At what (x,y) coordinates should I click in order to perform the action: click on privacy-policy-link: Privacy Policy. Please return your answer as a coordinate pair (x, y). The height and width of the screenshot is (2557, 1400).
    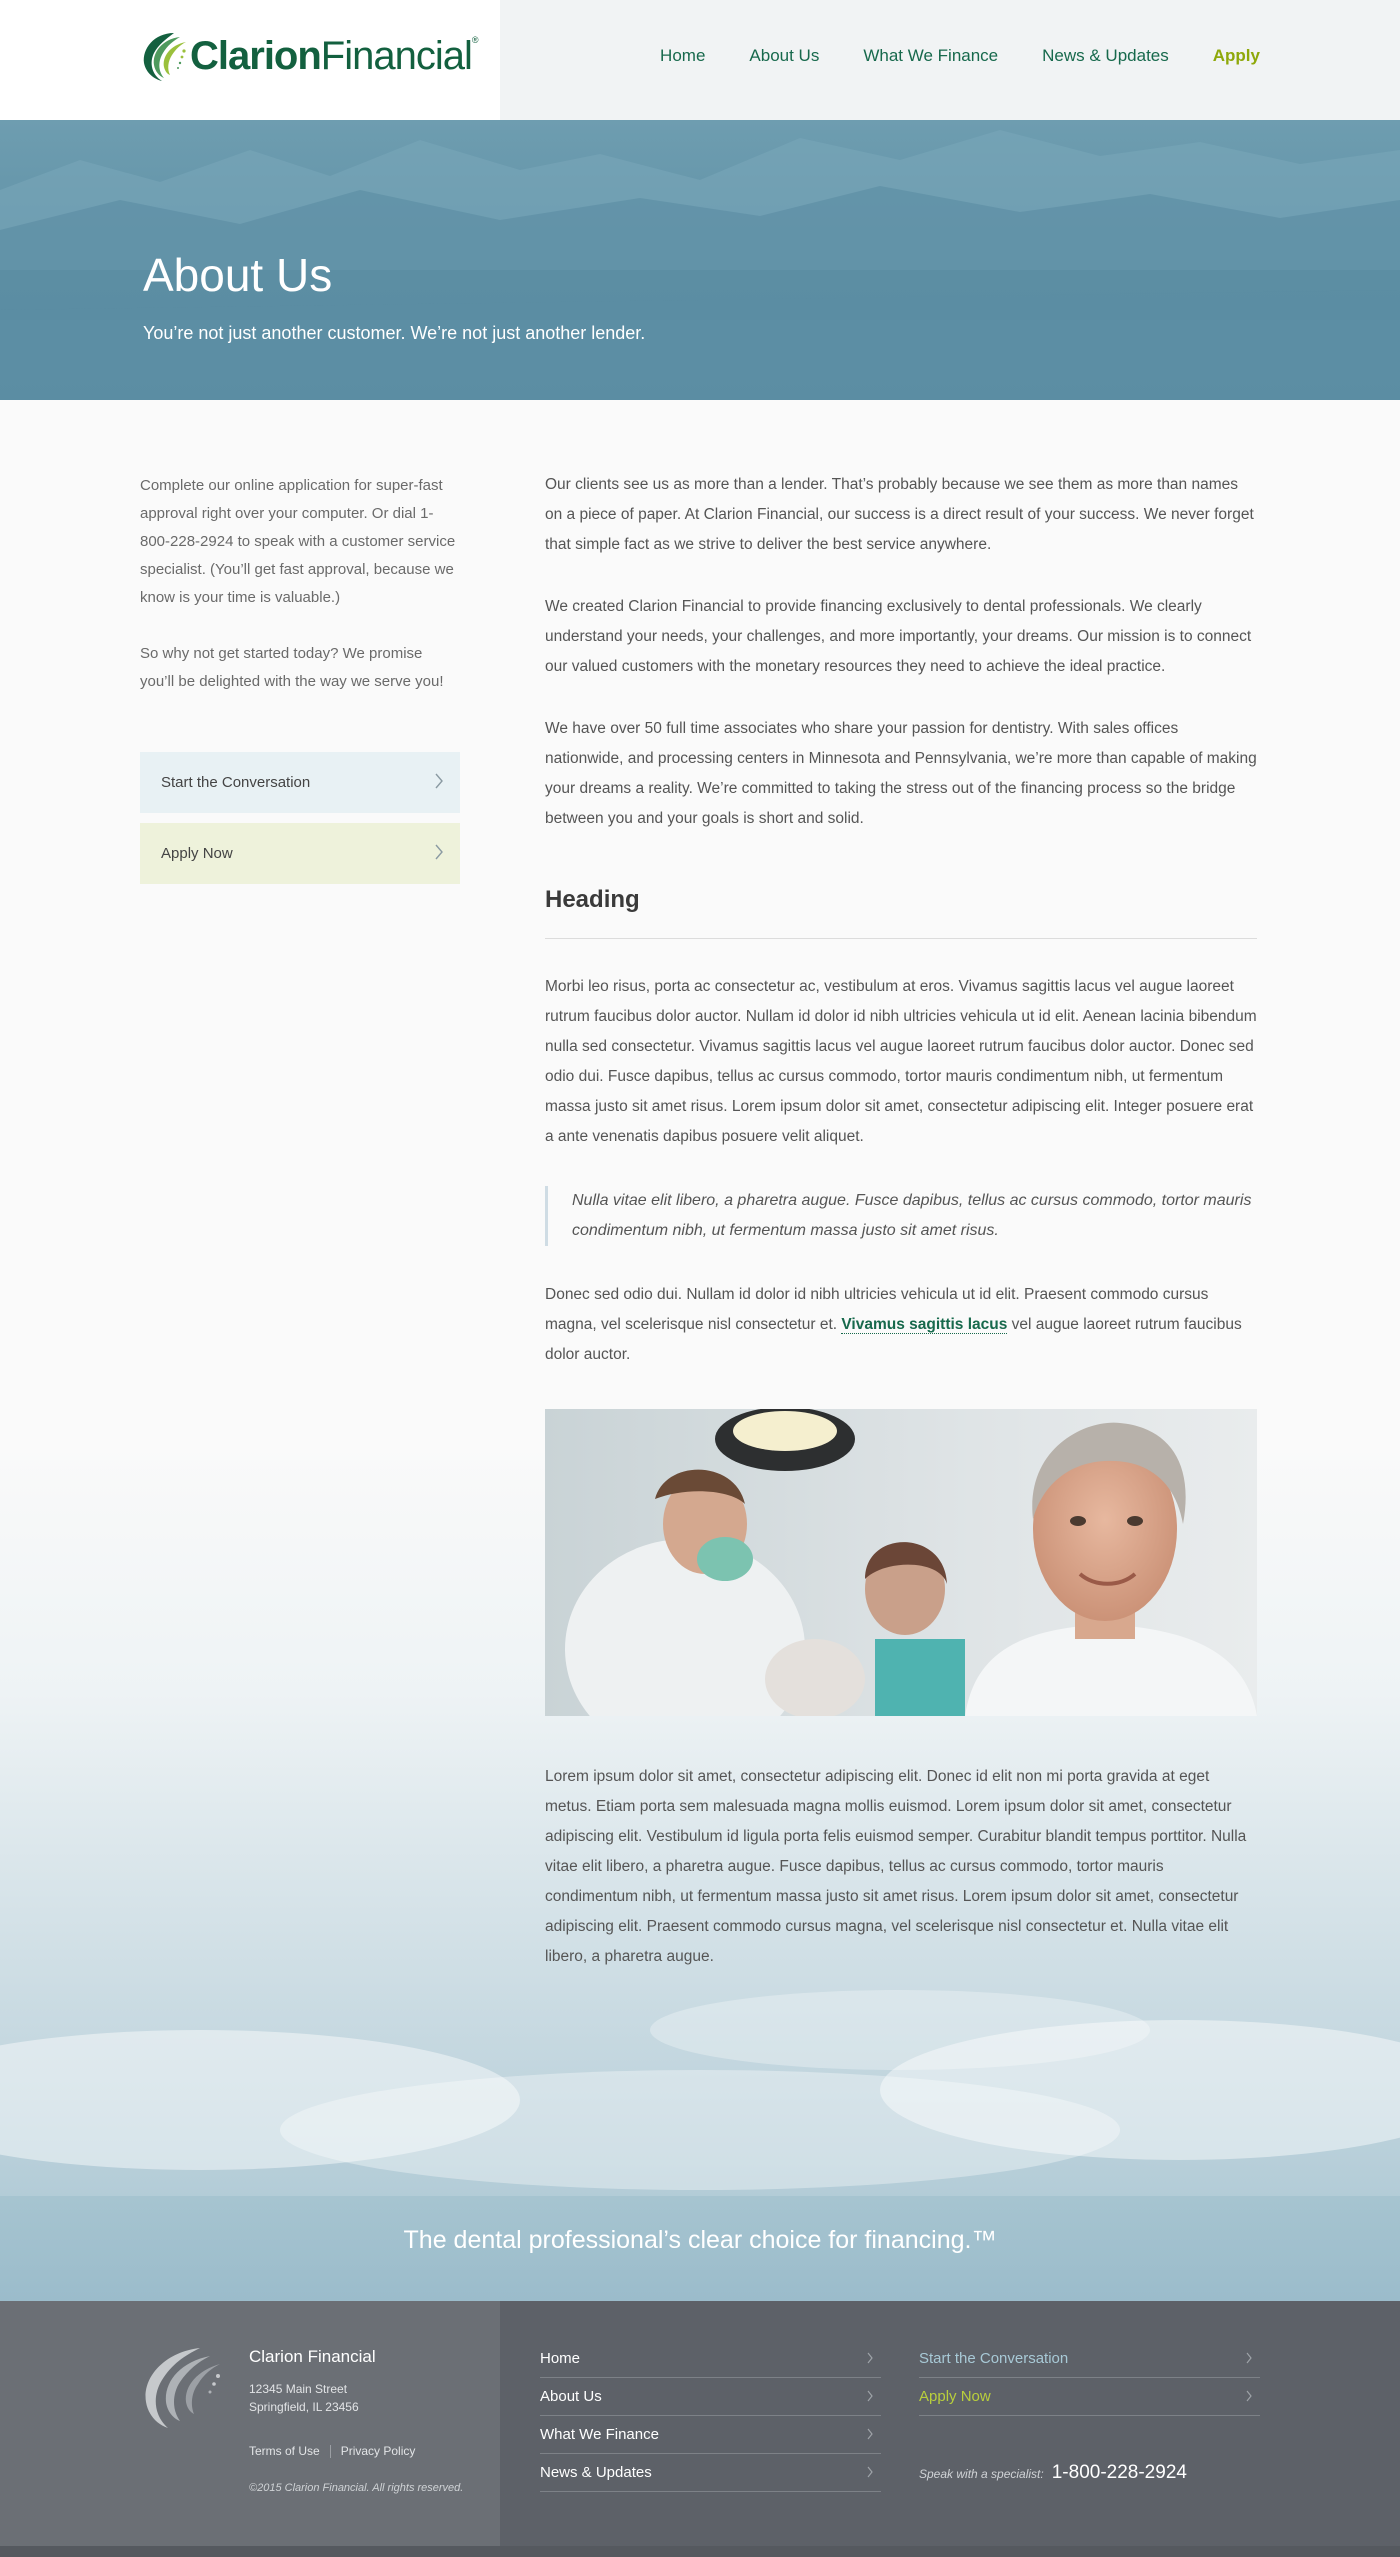
    Looking at the image, I should click on (378, 2451).